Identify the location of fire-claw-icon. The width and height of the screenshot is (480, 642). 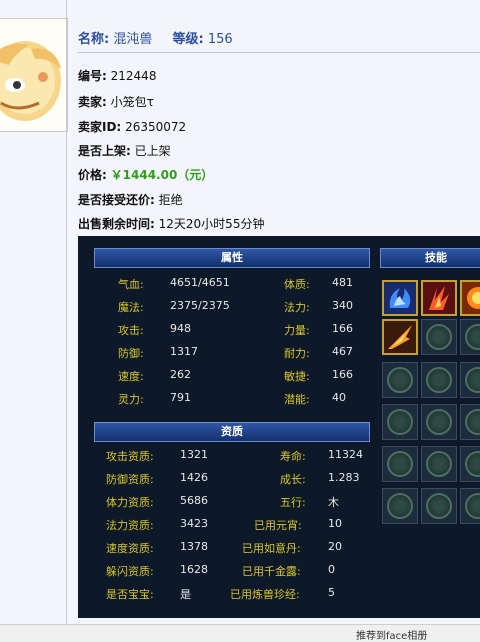
(439, 298).